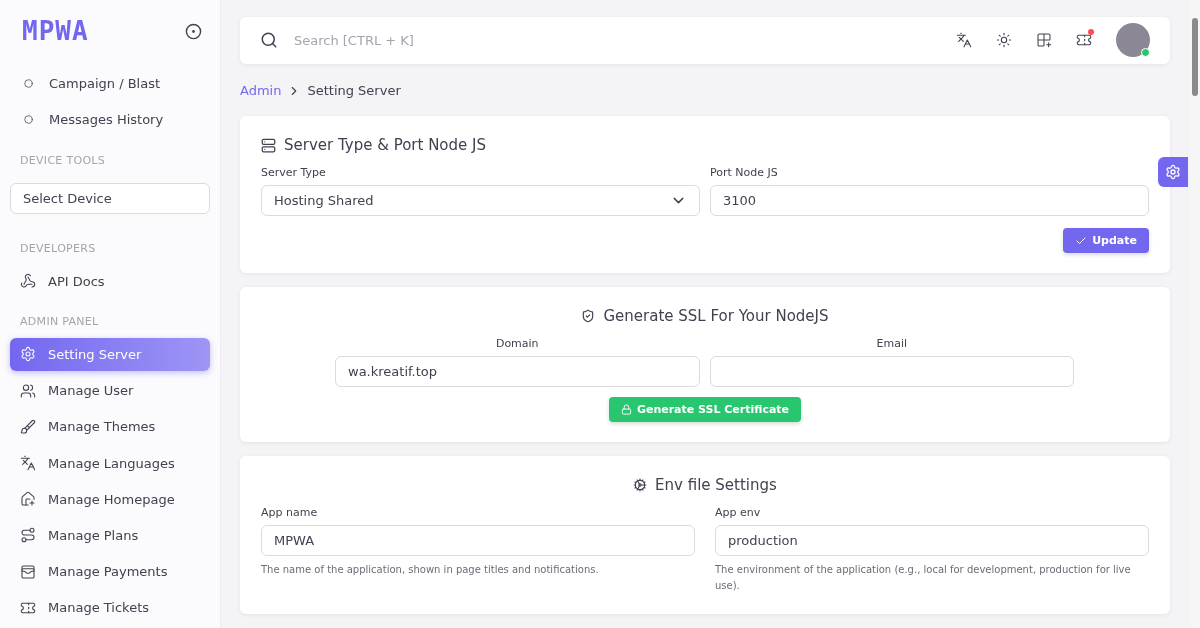 The height and width of the screenshot is (628, 1200). What do you see at coordinates (110, 354) in the screenshot?
I see `nav-item: Setting Server` at bounding box center [110, 354].